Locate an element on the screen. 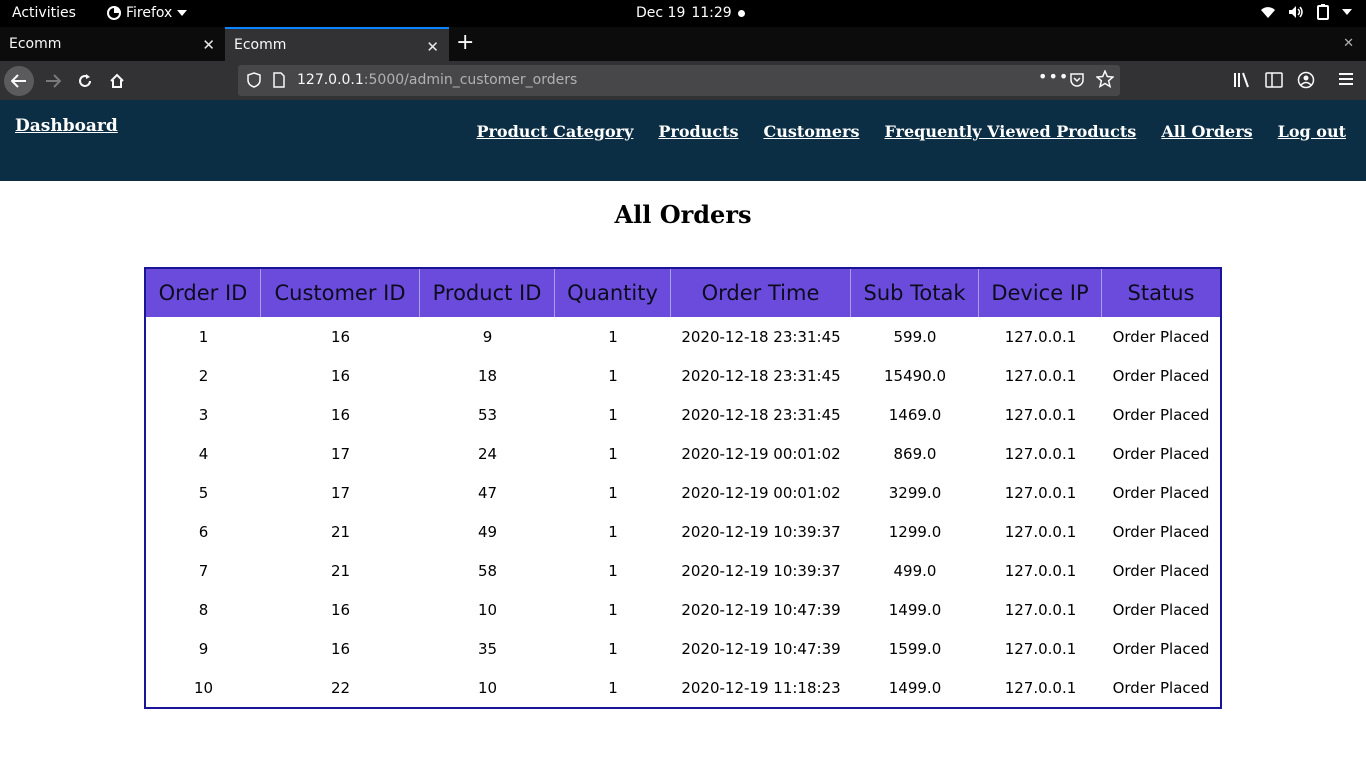 The width and height of the screenshot is (1366, 768). app-menu: Firefox is located at coordinates (147, 13).